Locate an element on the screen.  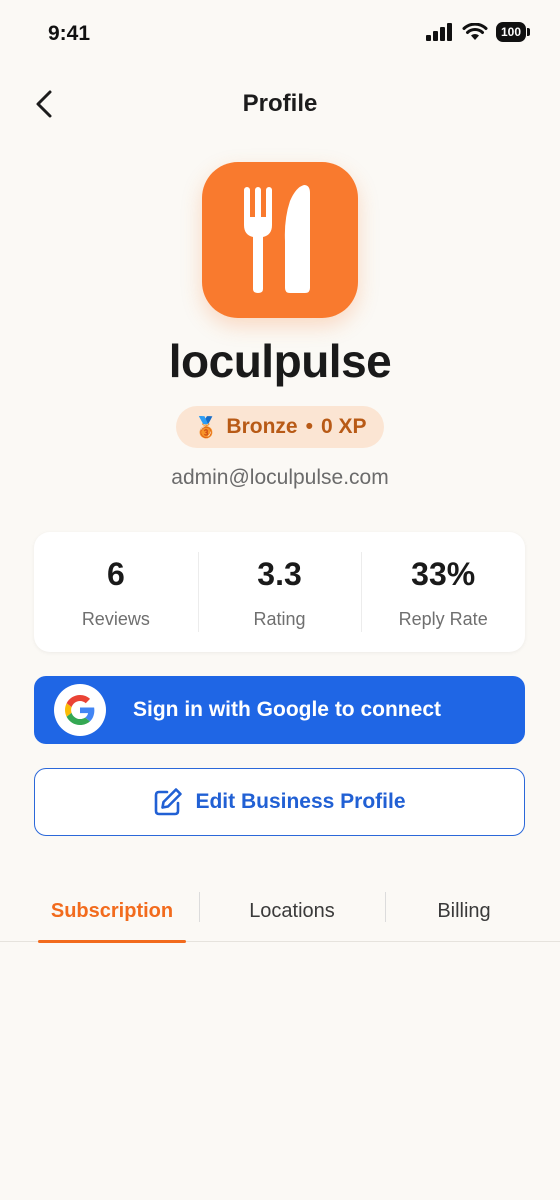
google-button-label: Sign in with Google to connect is located at coordinates (287, 709).